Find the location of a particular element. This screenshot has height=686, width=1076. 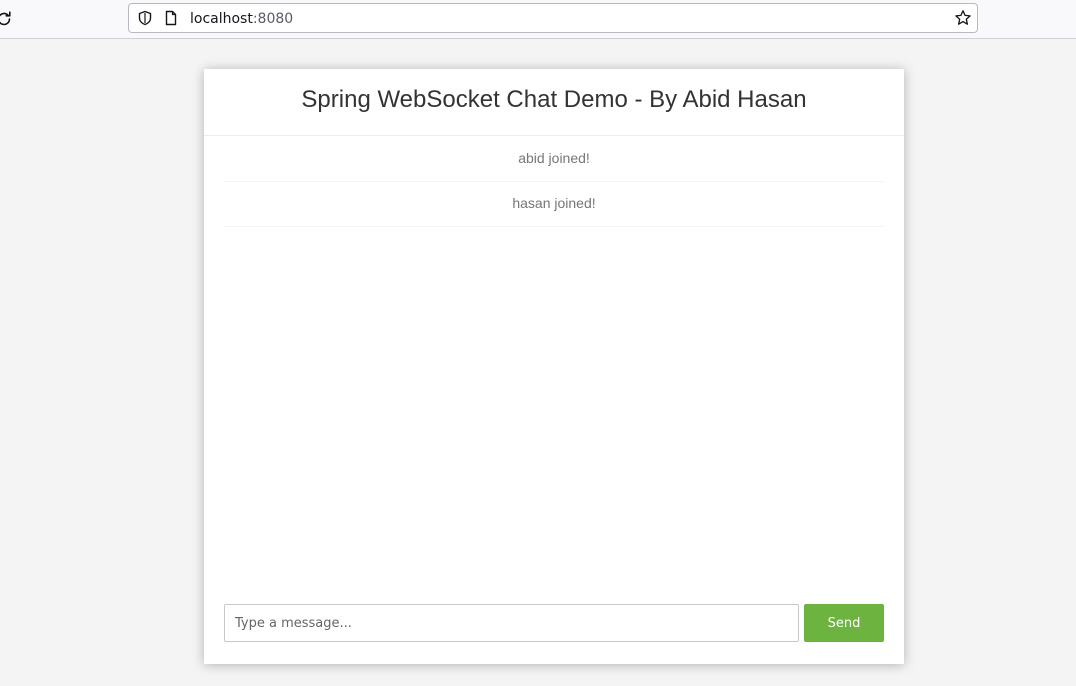

message-form: Send is located at coordinates (554, 623).